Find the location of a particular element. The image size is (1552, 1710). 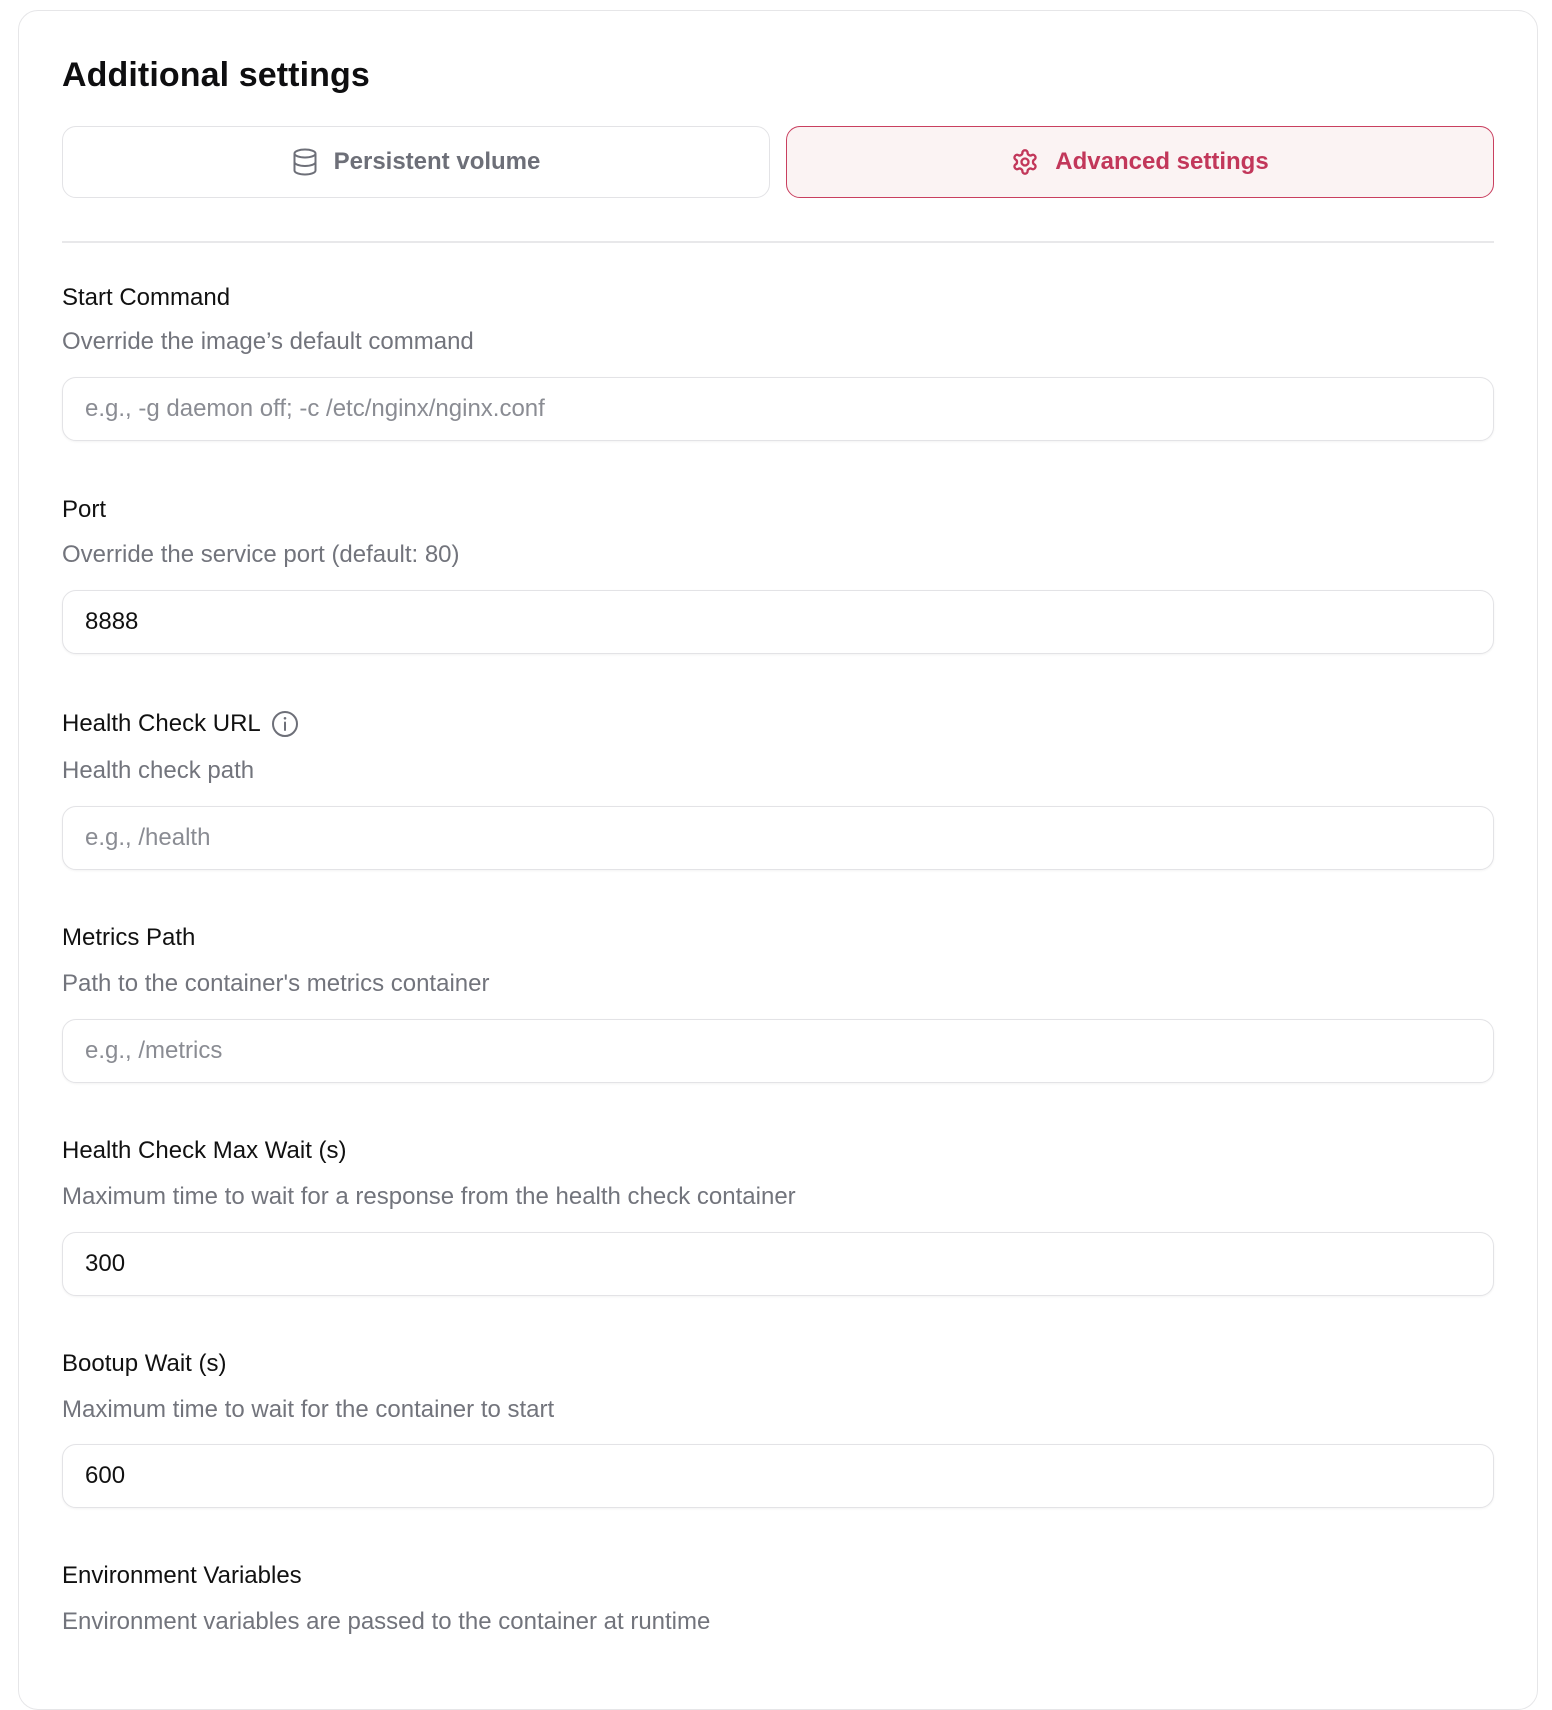

start-command-description: Override the image’s default command is located at coordinates (268, 341).